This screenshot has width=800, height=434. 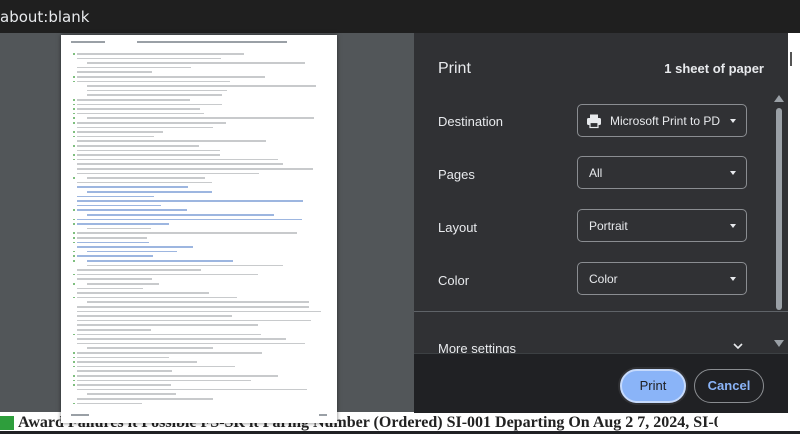 What do you see at coordinates (471, 121) in the screenshot?
I see `destination-label: Destination` at bounding box center [471, 121].